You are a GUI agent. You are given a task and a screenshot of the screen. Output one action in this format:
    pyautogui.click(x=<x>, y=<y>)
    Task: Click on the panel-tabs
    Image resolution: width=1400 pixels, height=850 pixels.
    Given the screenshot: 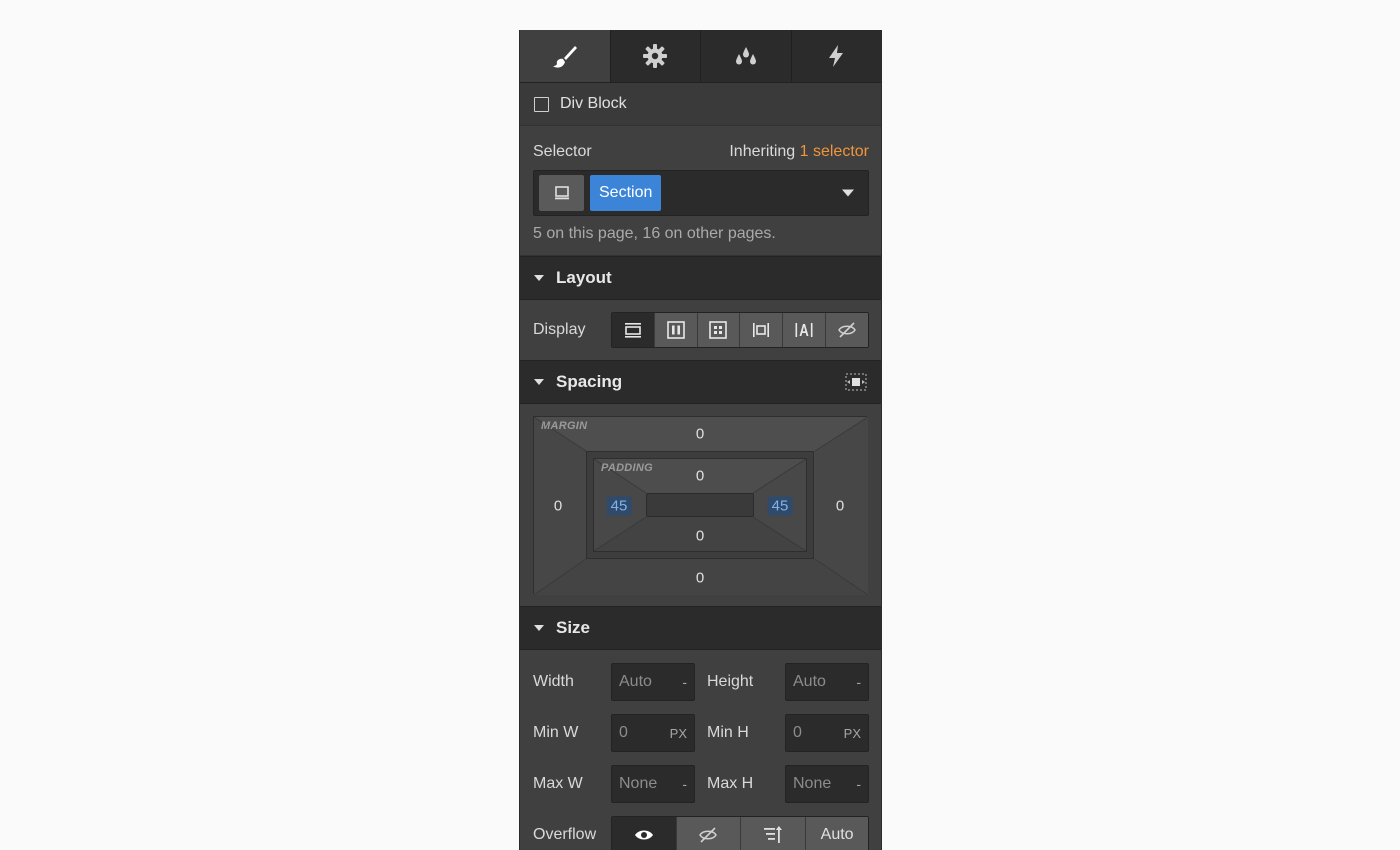 What is the action you would take?
    pyautogui.click(x=700, y=56)
    